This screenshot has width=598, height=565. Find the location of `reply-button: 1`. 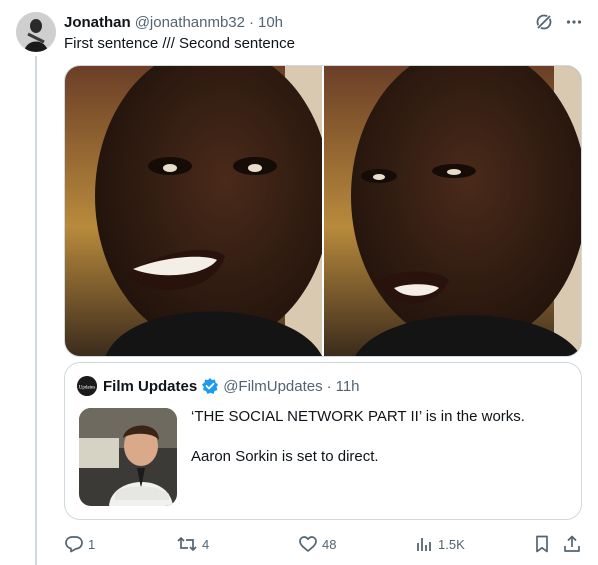

reply-button: 1 is located at coordinates (79, 544).